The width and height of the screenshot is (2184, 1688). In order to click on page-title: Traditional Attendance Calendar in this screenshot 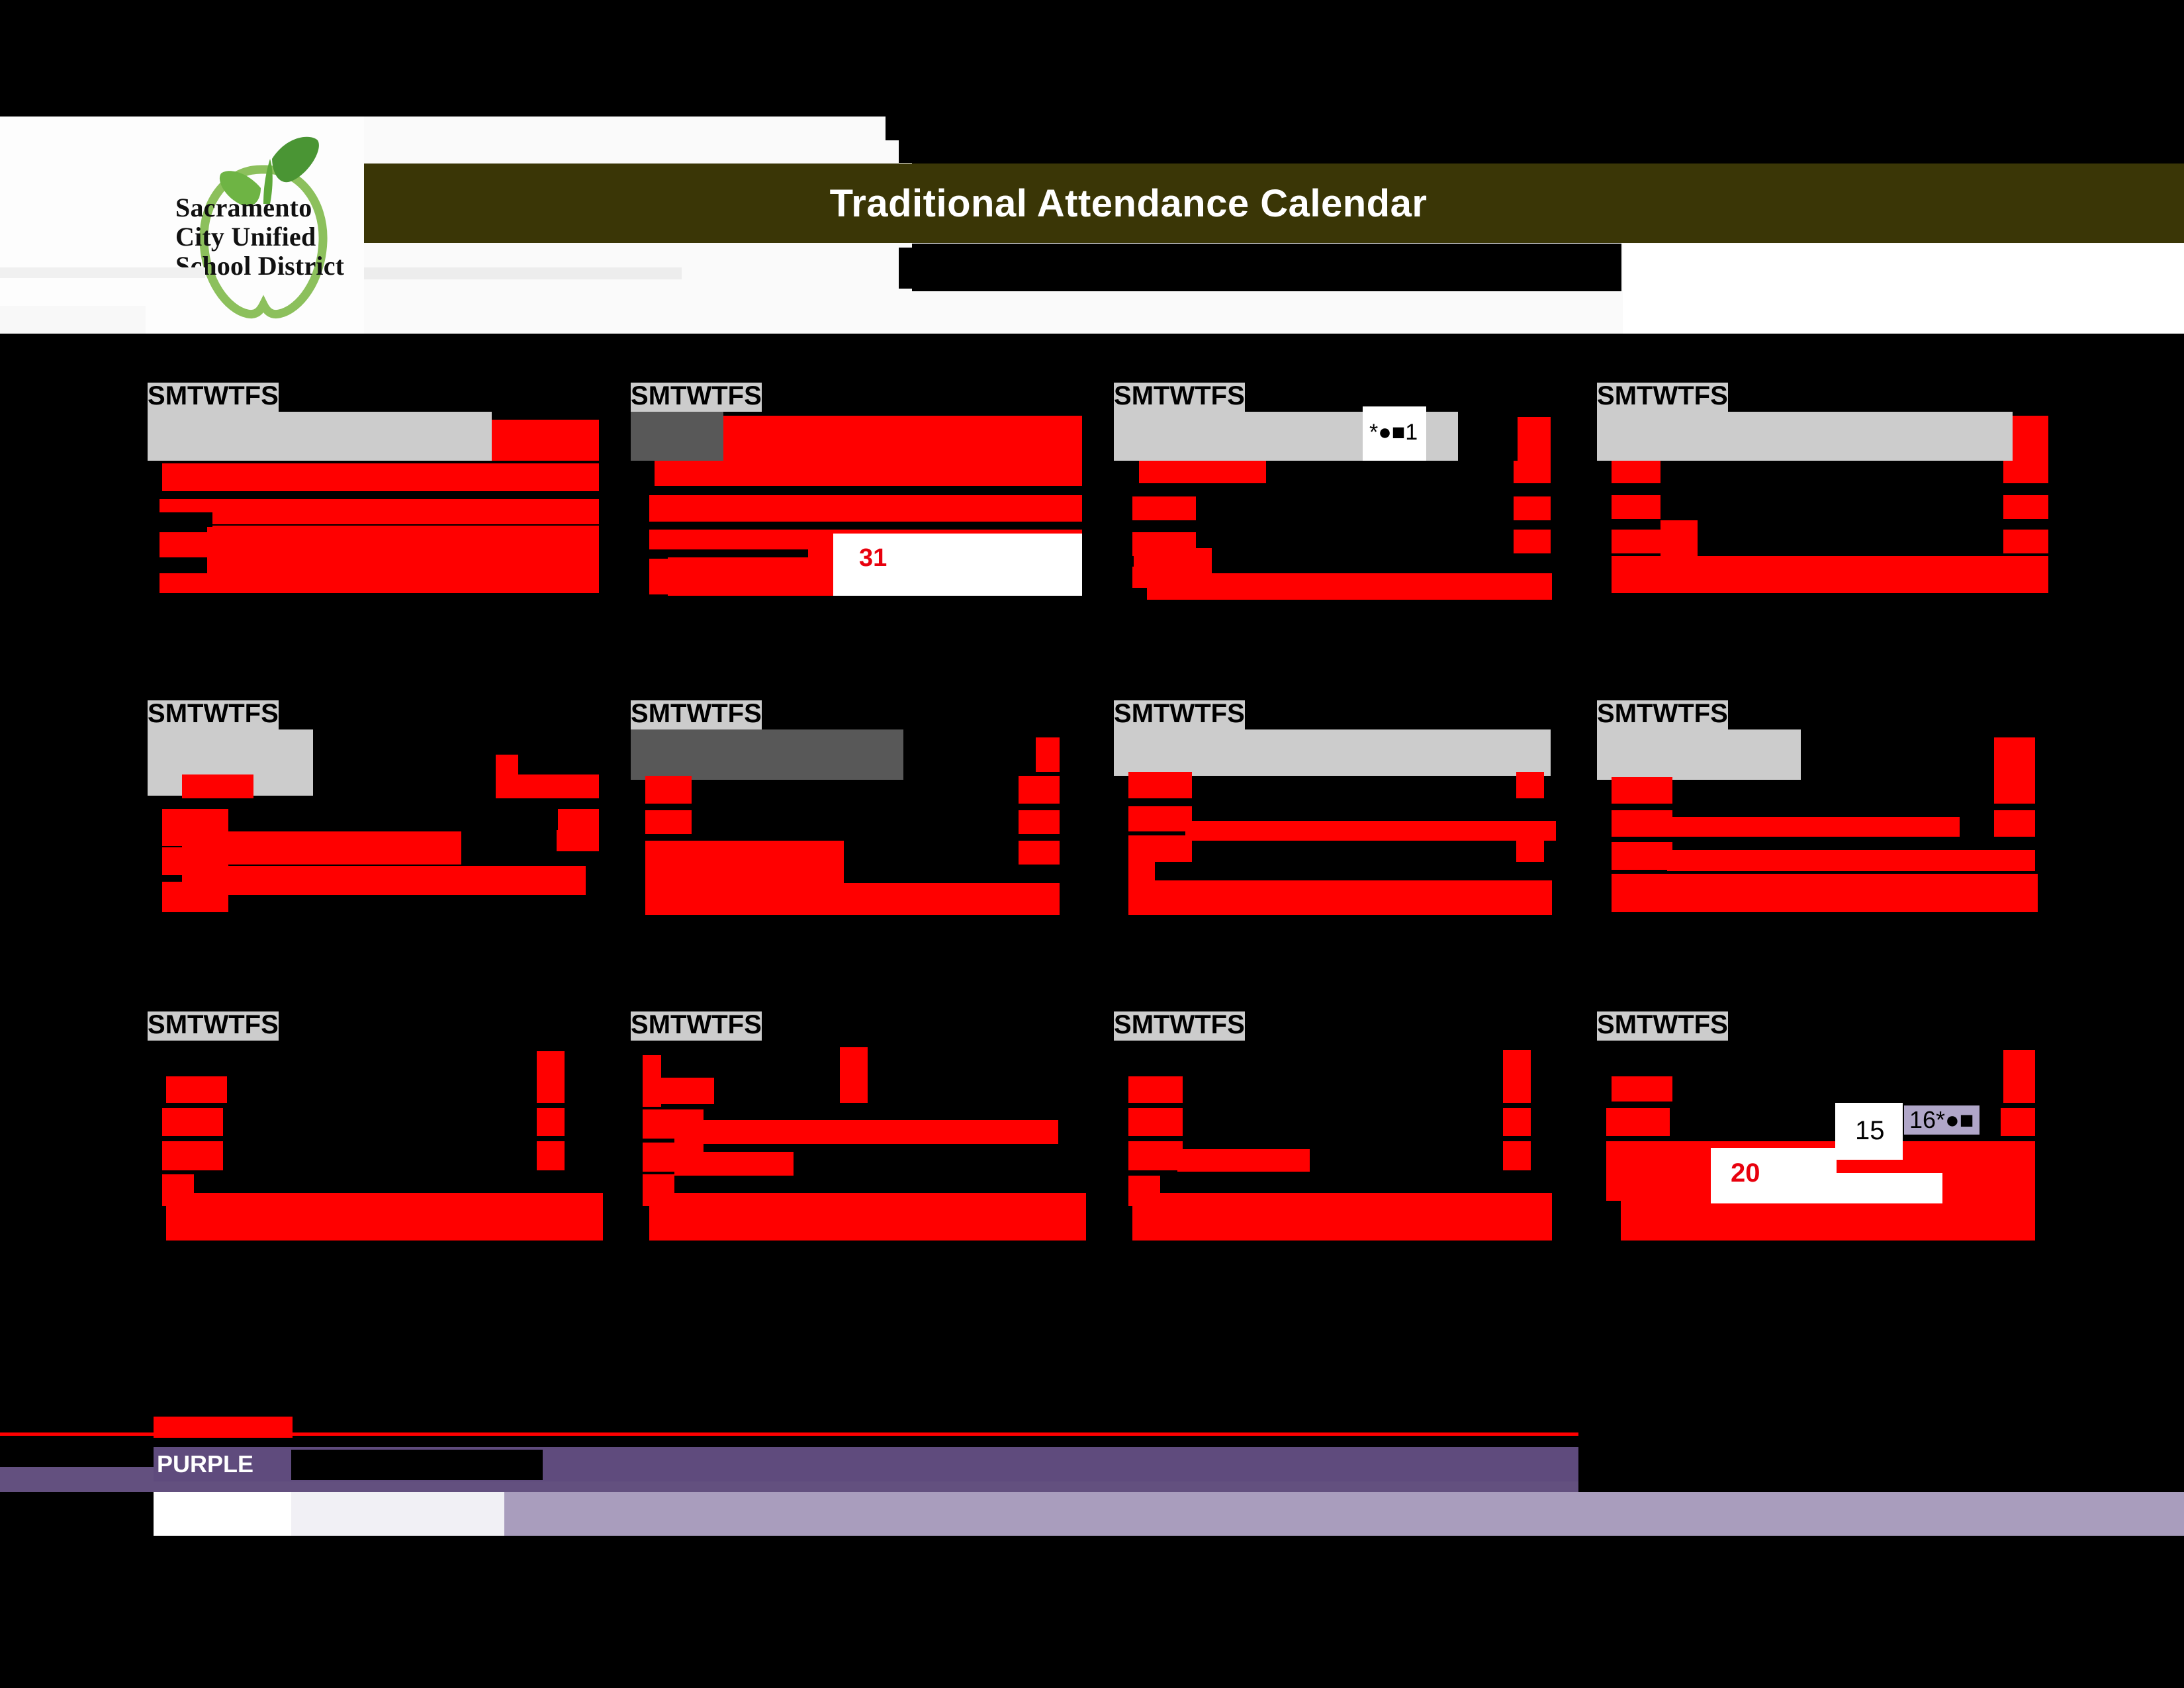, I will do `click(1128, 203)`.